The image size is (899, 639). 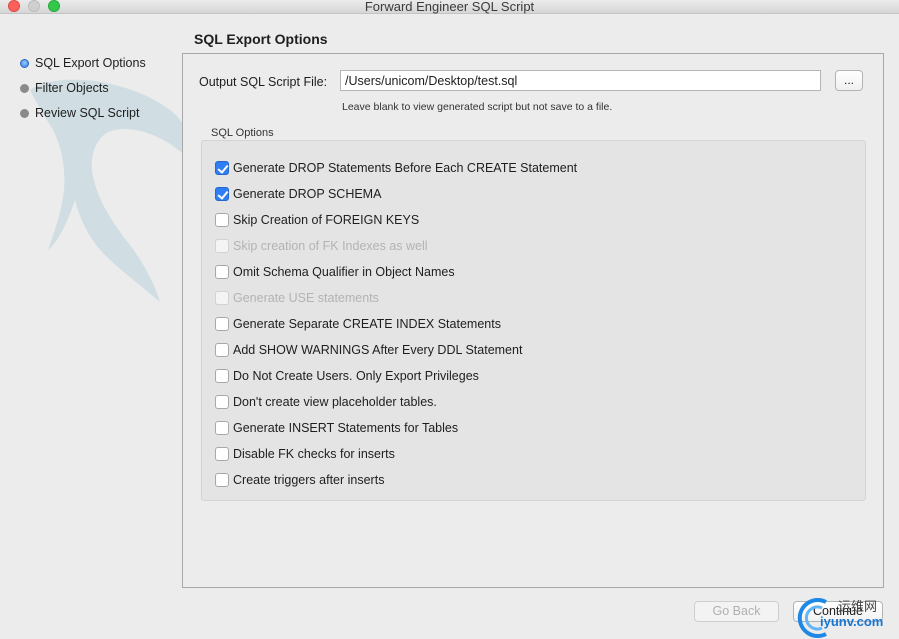 I want to click on option-row: Omit Schema Qualifier in Object Names, so click(x=335, y=272).